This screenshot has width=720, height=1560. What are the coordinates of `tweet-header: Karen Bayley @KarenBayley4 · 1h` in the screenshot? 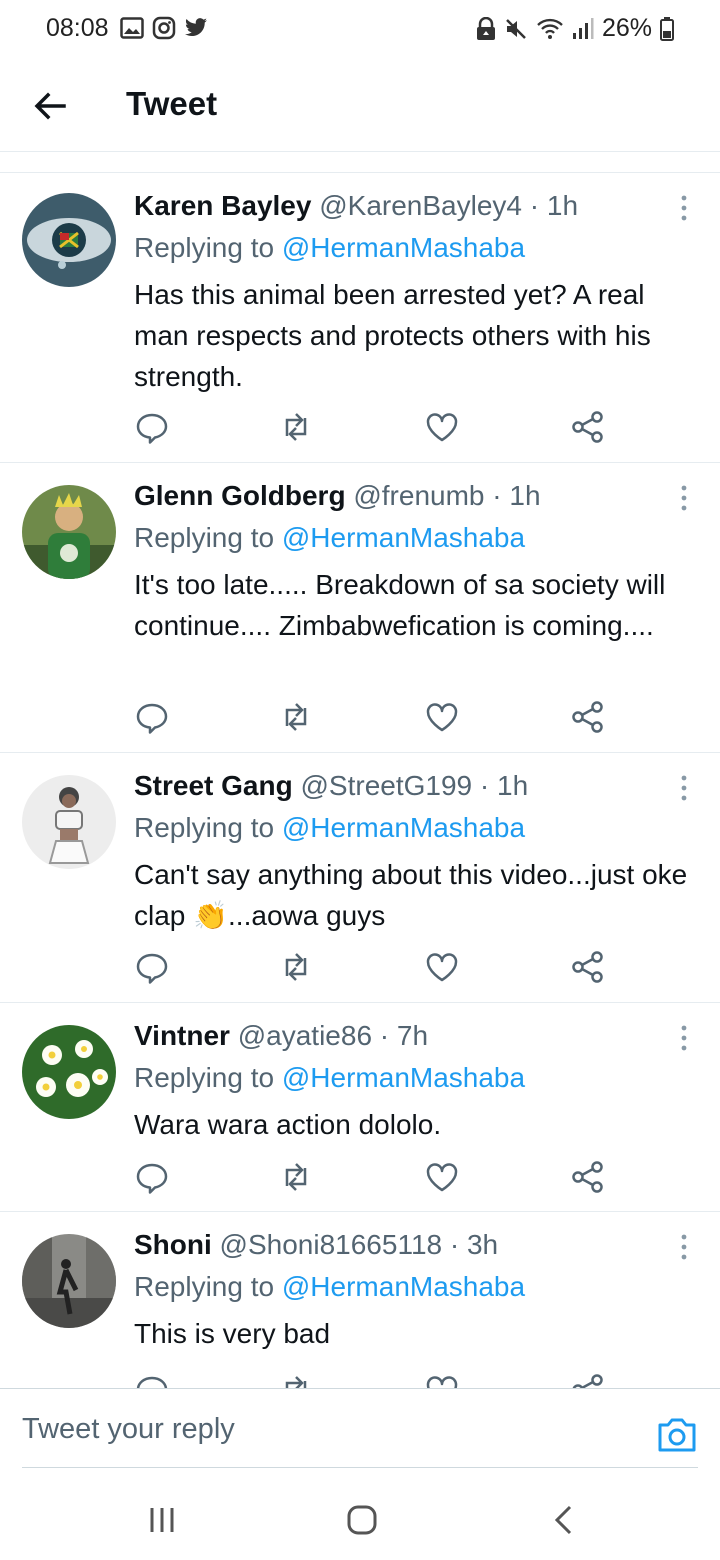 It's located at (356, 205).